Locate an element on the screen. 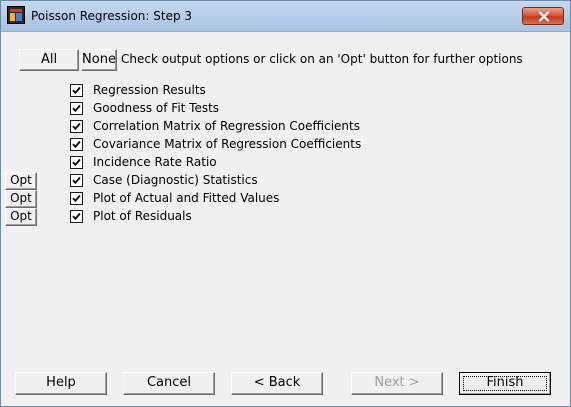 This screenshot has width=571, height=407. next-label: Next > is located at coordinates (397, 382).